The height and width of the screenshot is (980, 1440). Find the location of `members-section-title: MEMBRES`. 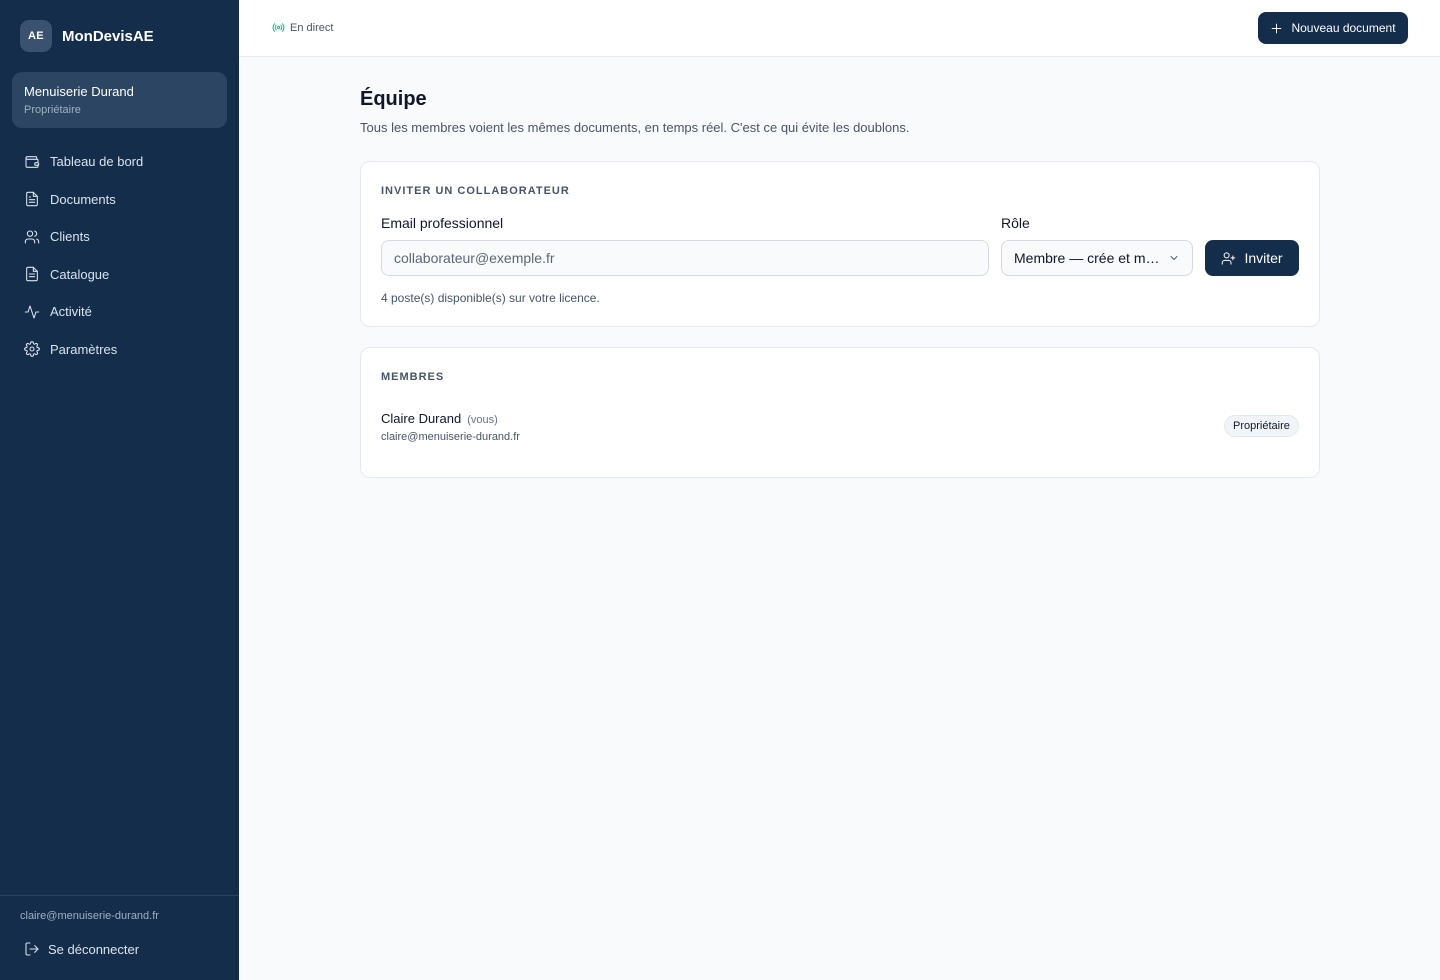

members-section-title: MEMBRES is located at coordinates (413, 377).